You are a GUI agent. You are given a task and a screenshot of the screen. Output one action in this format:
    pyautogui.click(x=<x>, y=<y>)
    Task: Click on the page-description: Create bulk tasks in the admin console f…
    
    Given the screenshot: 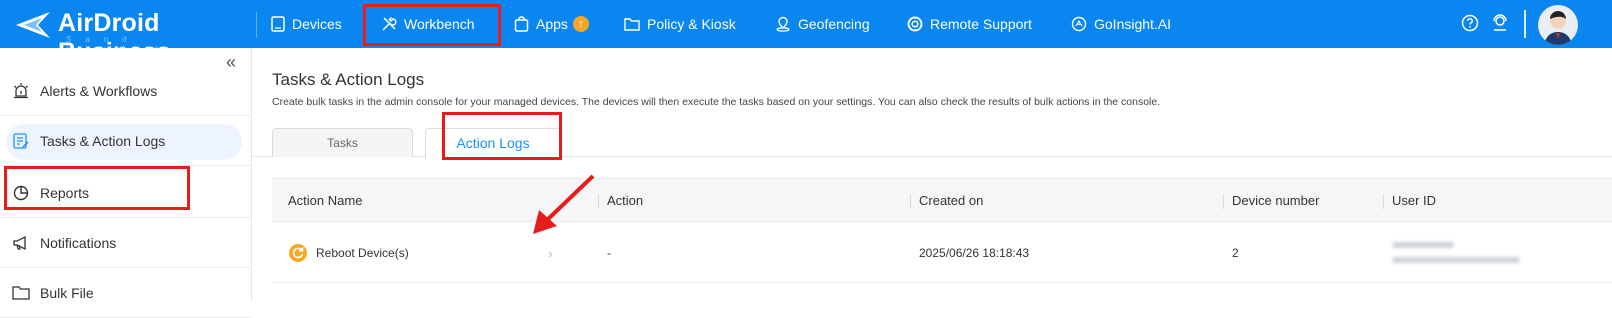 What is the action you would take?
    pyautogui.click(x=716, y=102)
    